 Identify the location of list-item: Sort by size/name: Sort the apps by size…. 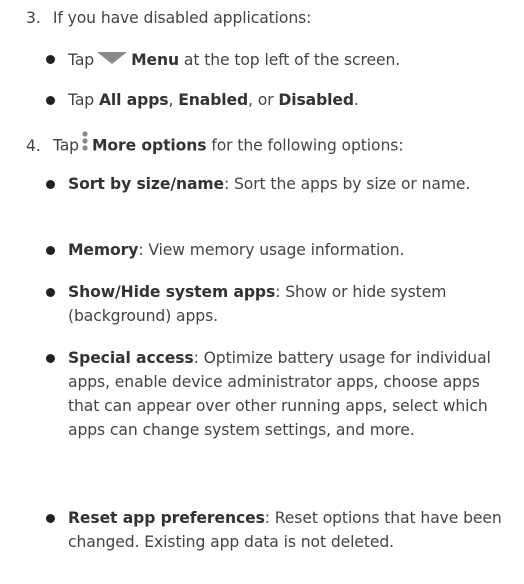
(277, 184).